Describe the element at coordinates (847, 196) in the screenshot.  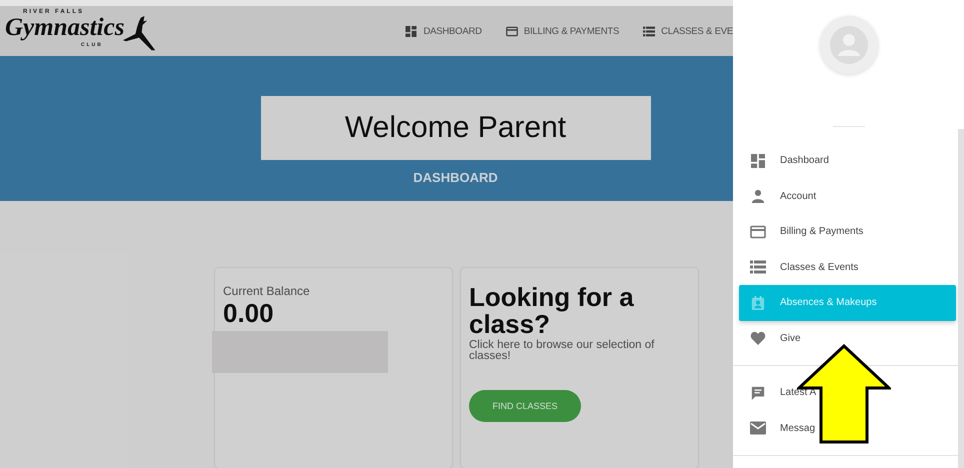
I see `menu-item: Account` at that location.